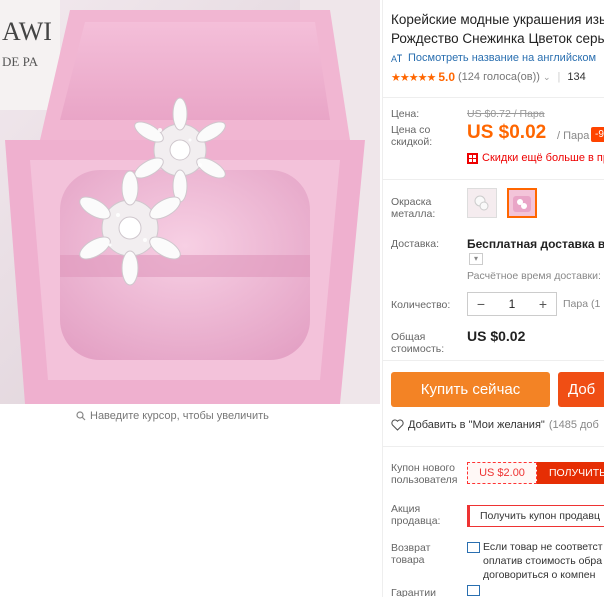 This screenshot has width=604, height=597. What do you see at coordinates (411, 554) in the screenshot?
I see `returns-label: Возврат товара` at bounding box center [411, 554].